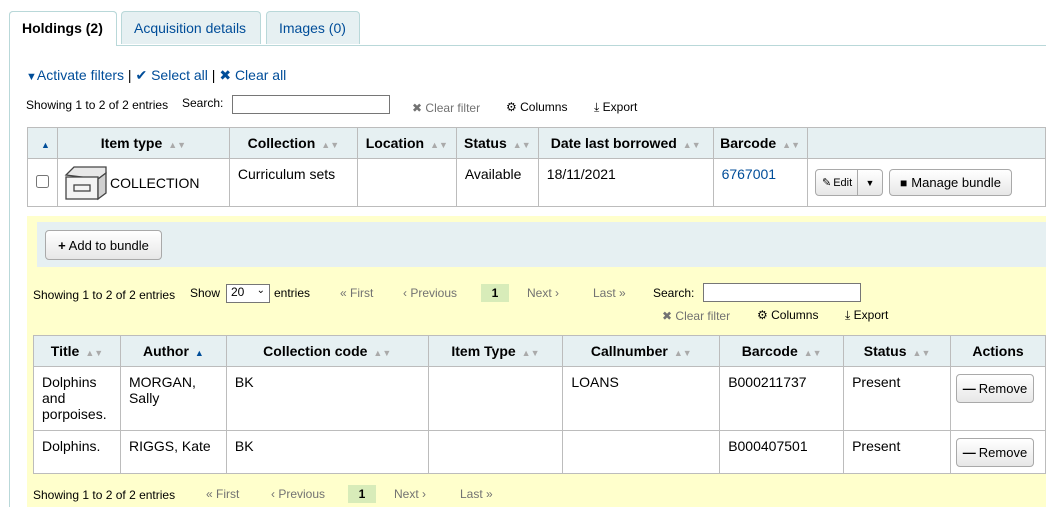 Image resolution: width=1046 pixels, height=507 pixels. Describe the element at coordinates (410, 494) in the screenshot. I see `footer-next-link: Next ›` at that location.